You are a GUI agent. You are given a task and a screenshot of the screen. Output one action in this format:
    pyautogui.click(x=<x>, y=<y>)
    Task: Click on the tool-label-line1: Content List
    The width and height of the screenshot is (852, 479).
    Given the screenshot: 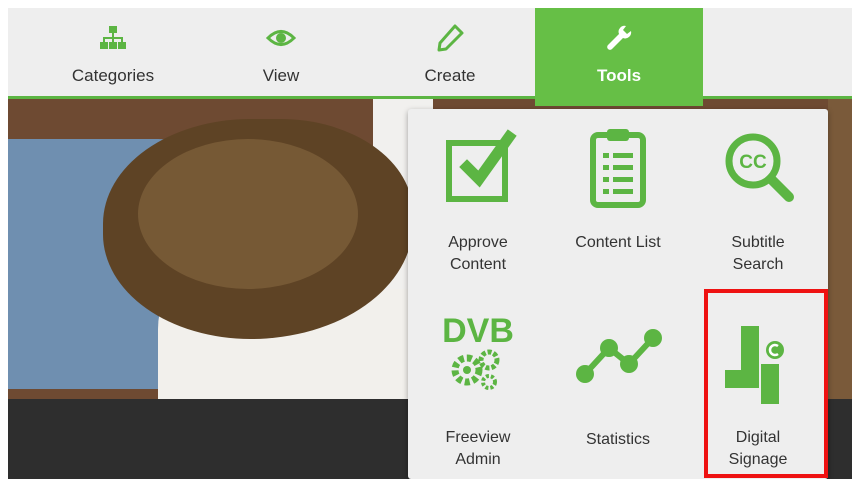 What is the action you would take?
    pyautogui.click(x=618, y=242)
    